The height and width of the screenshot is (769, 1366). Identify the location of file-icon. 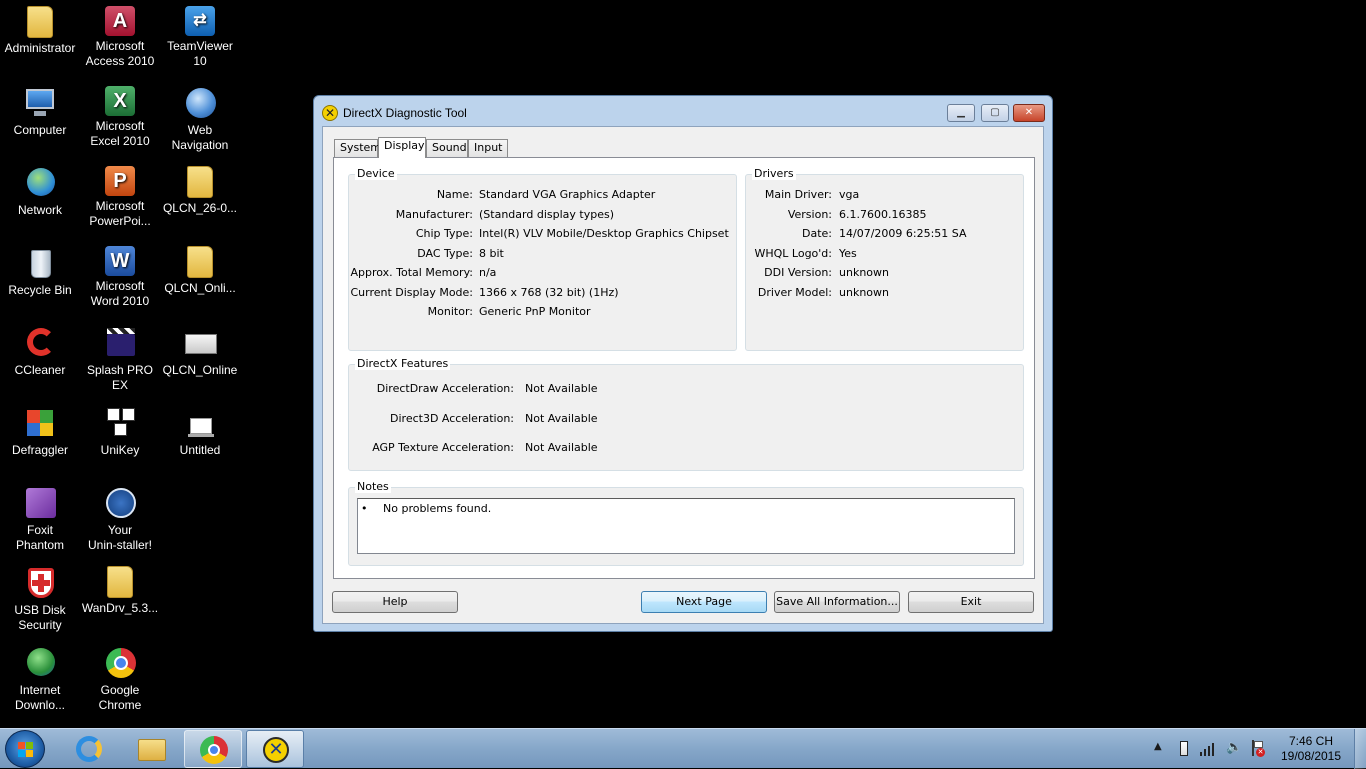
(200, 423).